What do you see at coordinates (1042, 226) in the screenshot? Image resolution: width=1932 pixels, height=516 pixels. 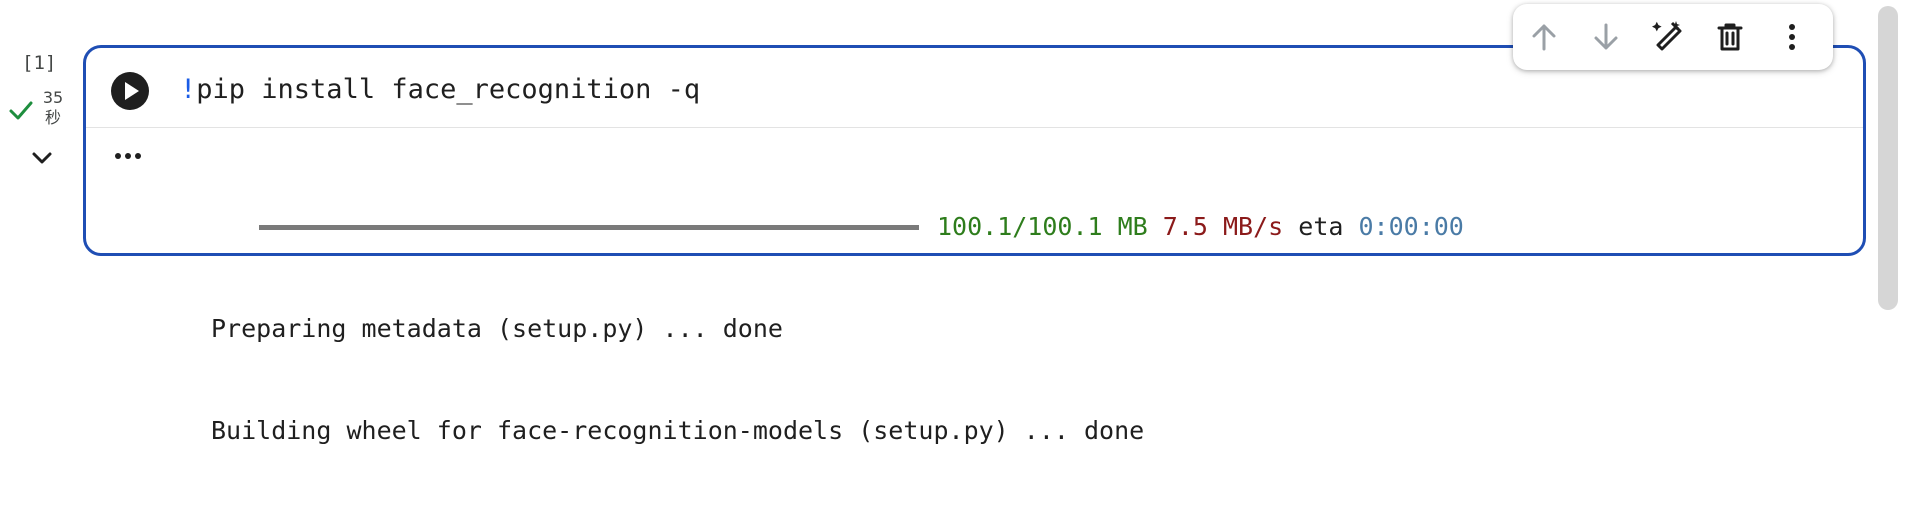 I see `progress-size: 100.1/100.1 MB` at bounding box center [1042, 226].